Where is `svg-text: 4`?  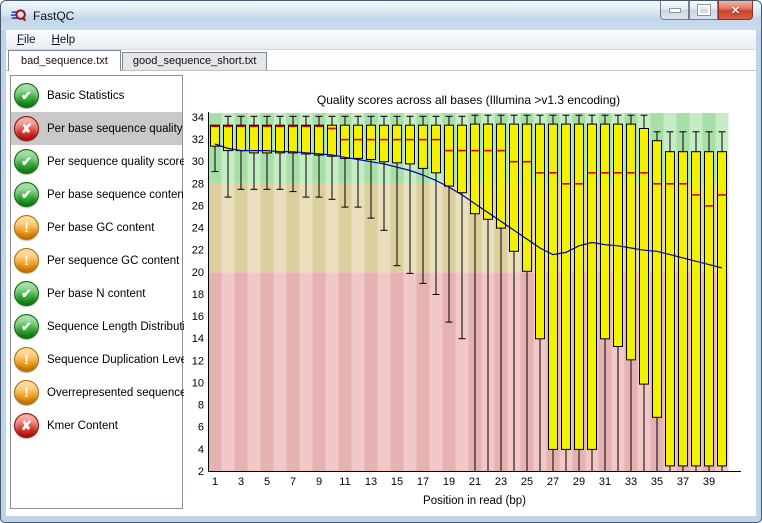 svg-text: 4 is located at coordinates (201, 450).